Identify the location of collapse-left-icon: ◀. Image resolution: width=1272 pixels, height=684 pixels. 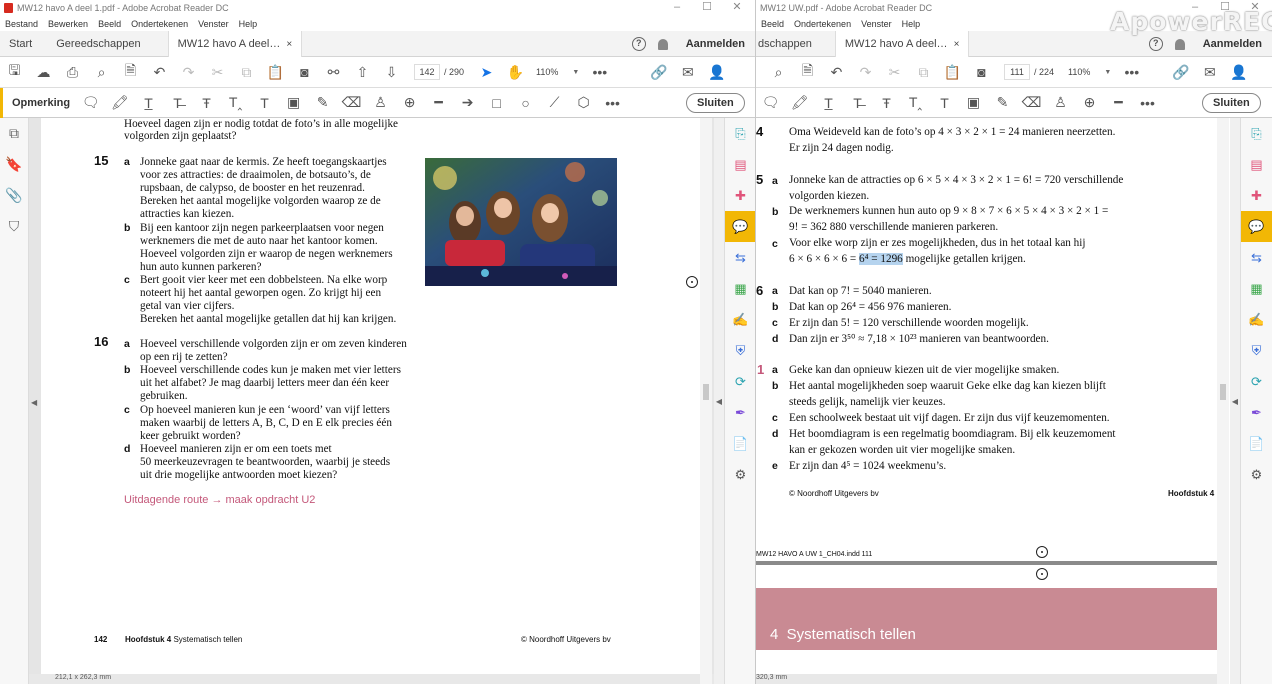
(34, 402).